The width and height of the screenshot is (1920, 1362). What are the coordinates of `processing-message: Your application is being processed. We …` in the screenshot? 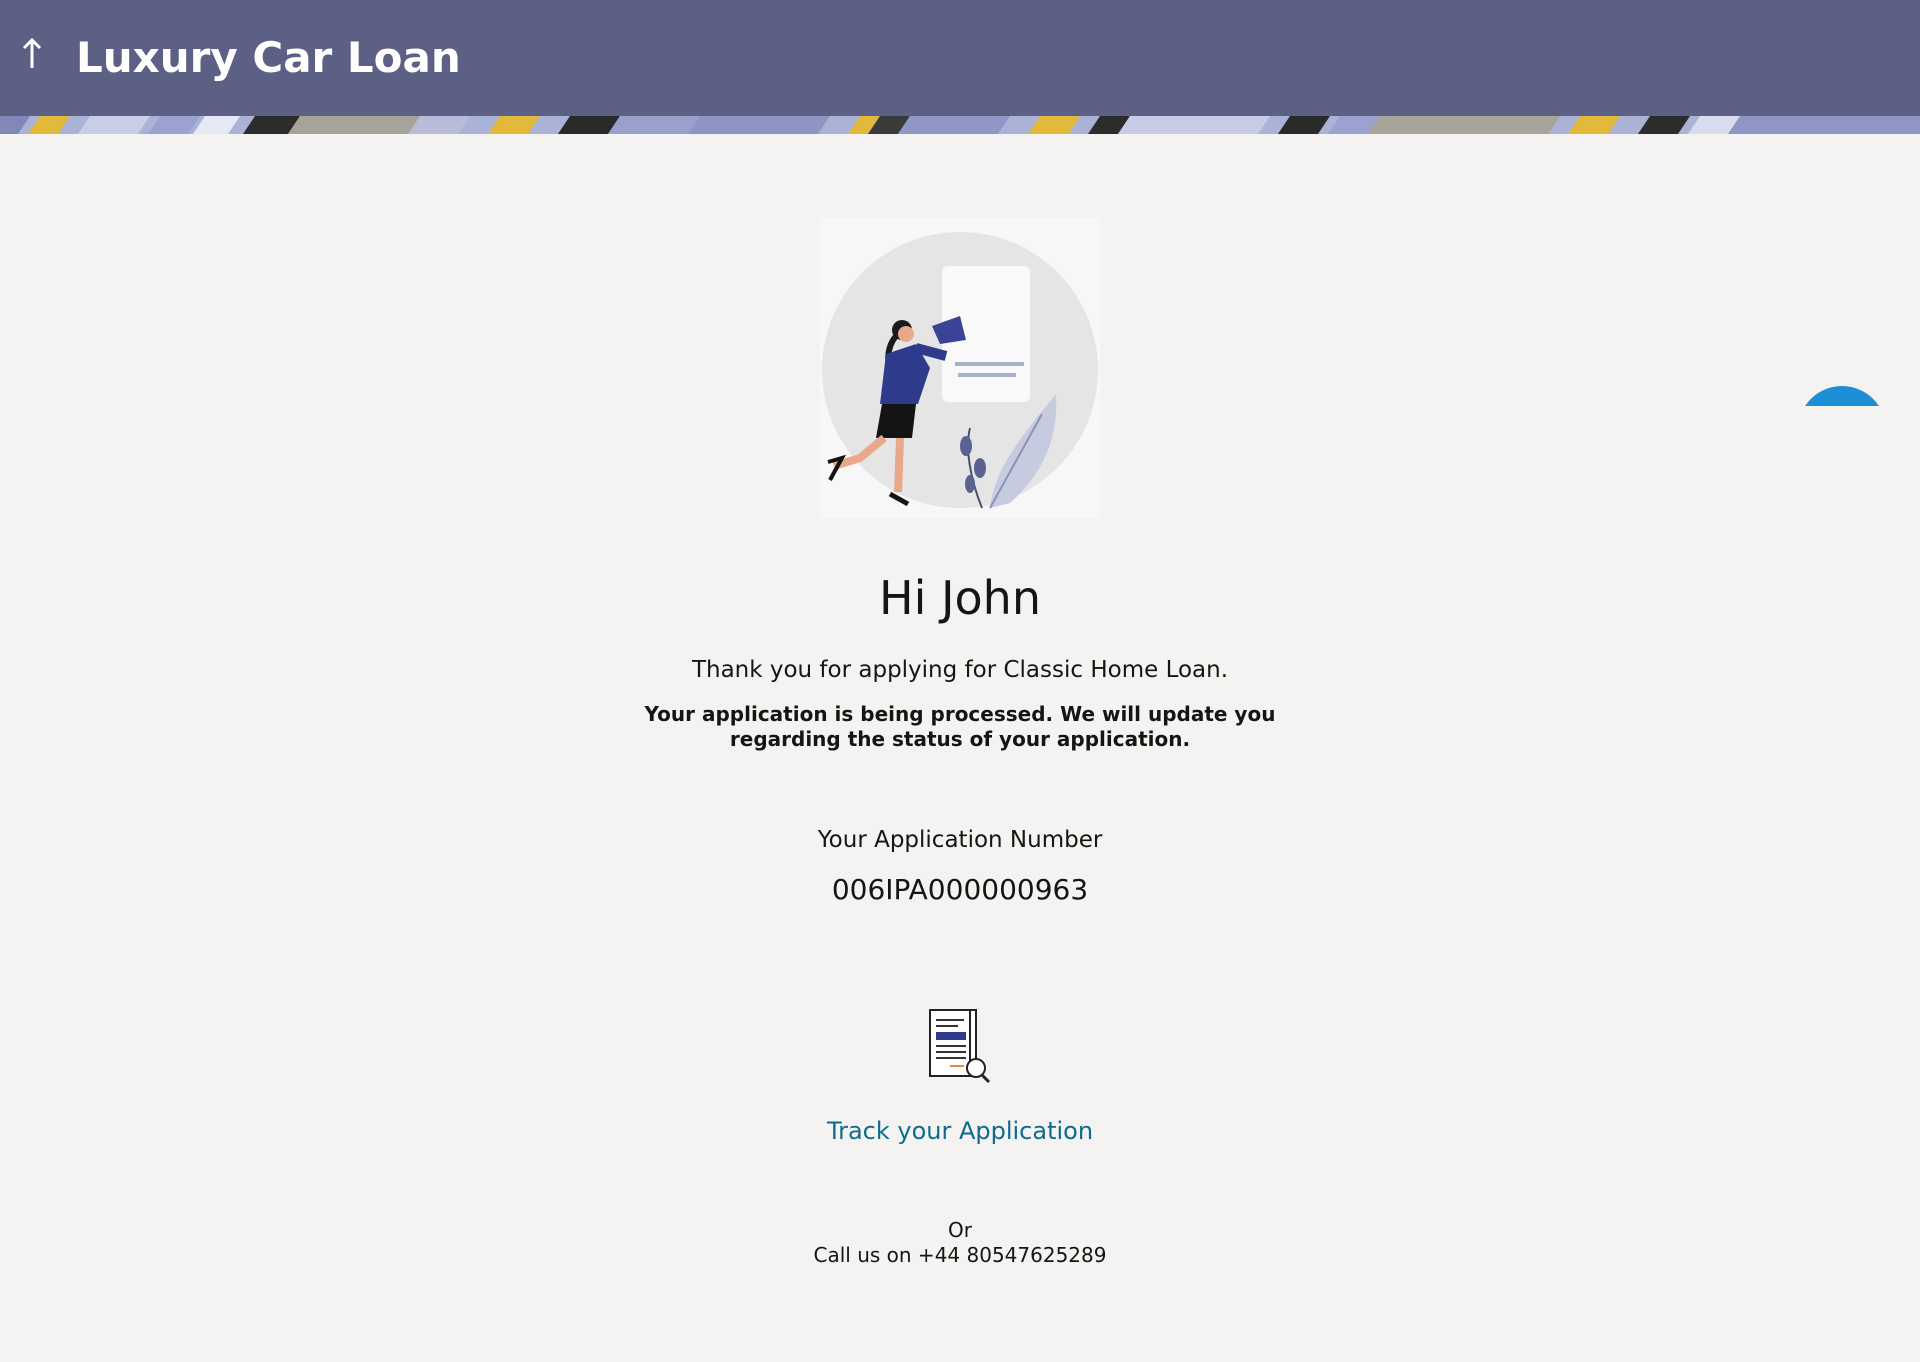 It's located at (960, 726).